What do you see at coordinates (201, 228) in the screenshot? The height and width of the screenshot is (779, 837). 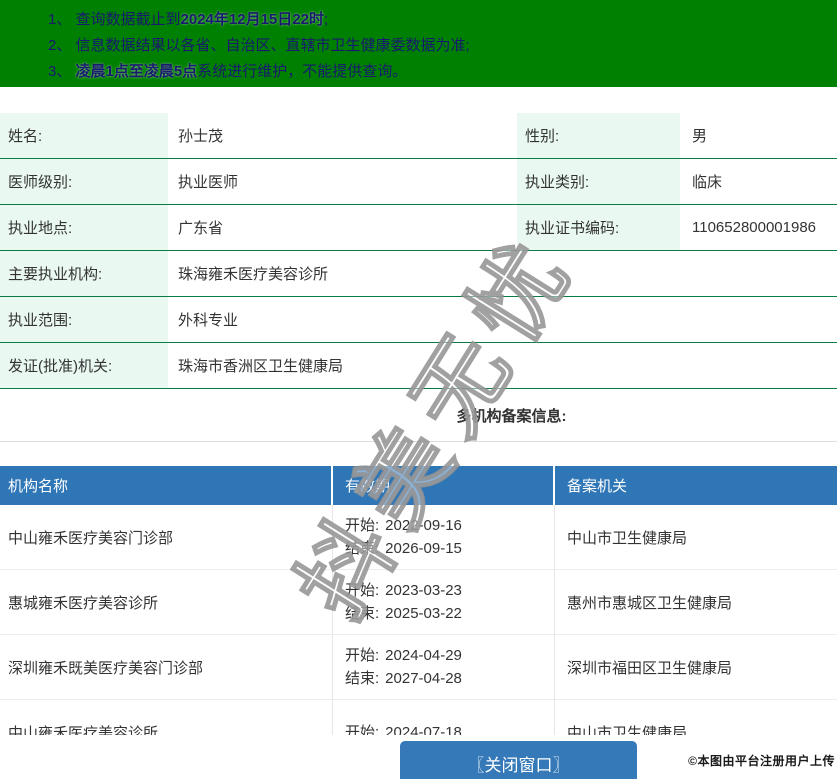 I see `practice-location-value: 广东省` at bounding box center [201, 228].